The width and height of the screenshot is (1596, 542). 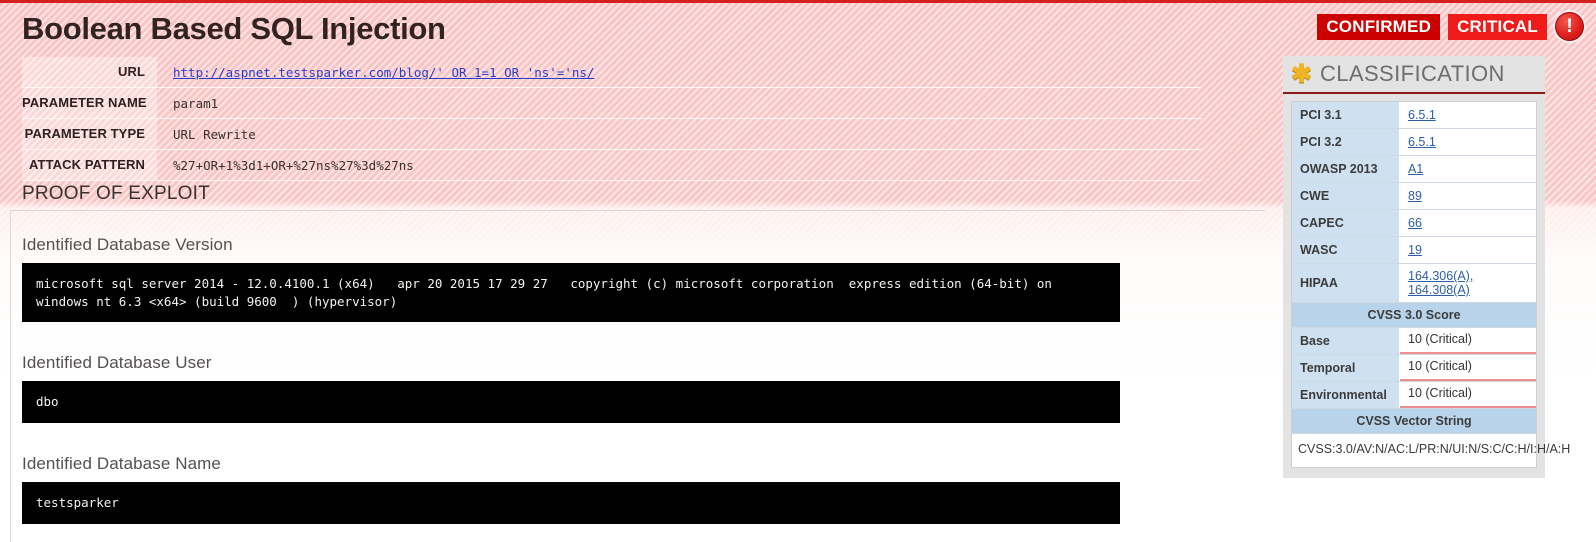 What do you see at coordinates (1468, 250) in the screenshot?
I see `classification-value: 19` at bounding box center [1468, 250].